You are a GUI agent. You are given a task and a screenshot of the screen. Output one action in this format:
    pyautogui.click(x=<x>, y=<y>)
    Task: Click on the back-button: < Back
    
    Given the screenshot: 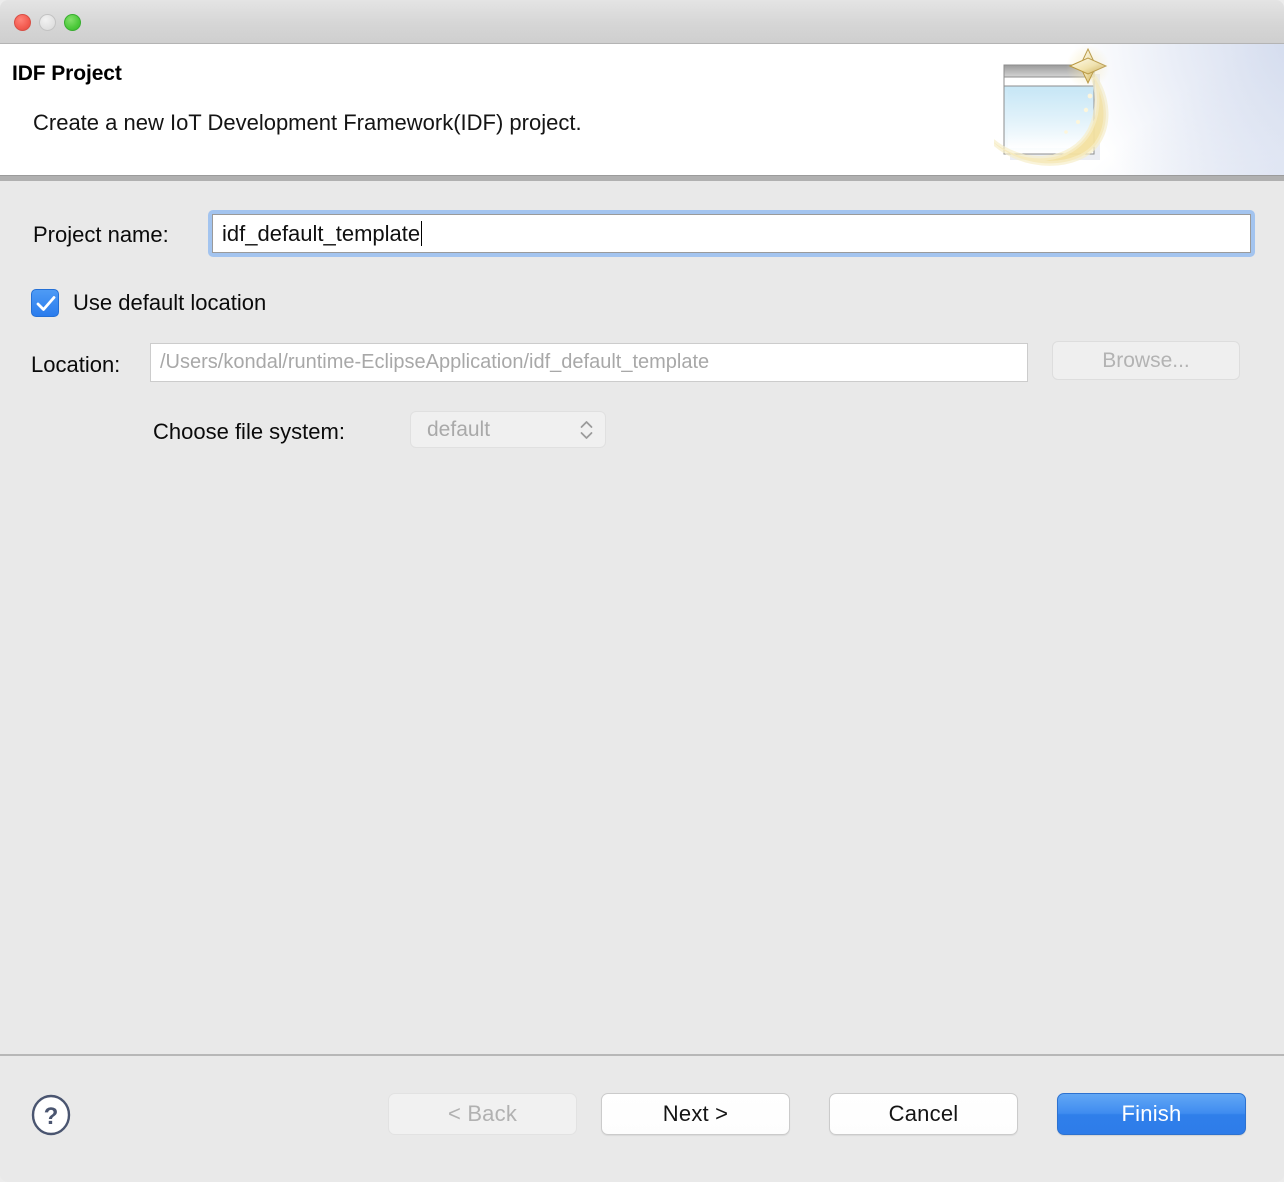 What is the action you would take?
    pyautogui.click(x=482, y=1114)
    